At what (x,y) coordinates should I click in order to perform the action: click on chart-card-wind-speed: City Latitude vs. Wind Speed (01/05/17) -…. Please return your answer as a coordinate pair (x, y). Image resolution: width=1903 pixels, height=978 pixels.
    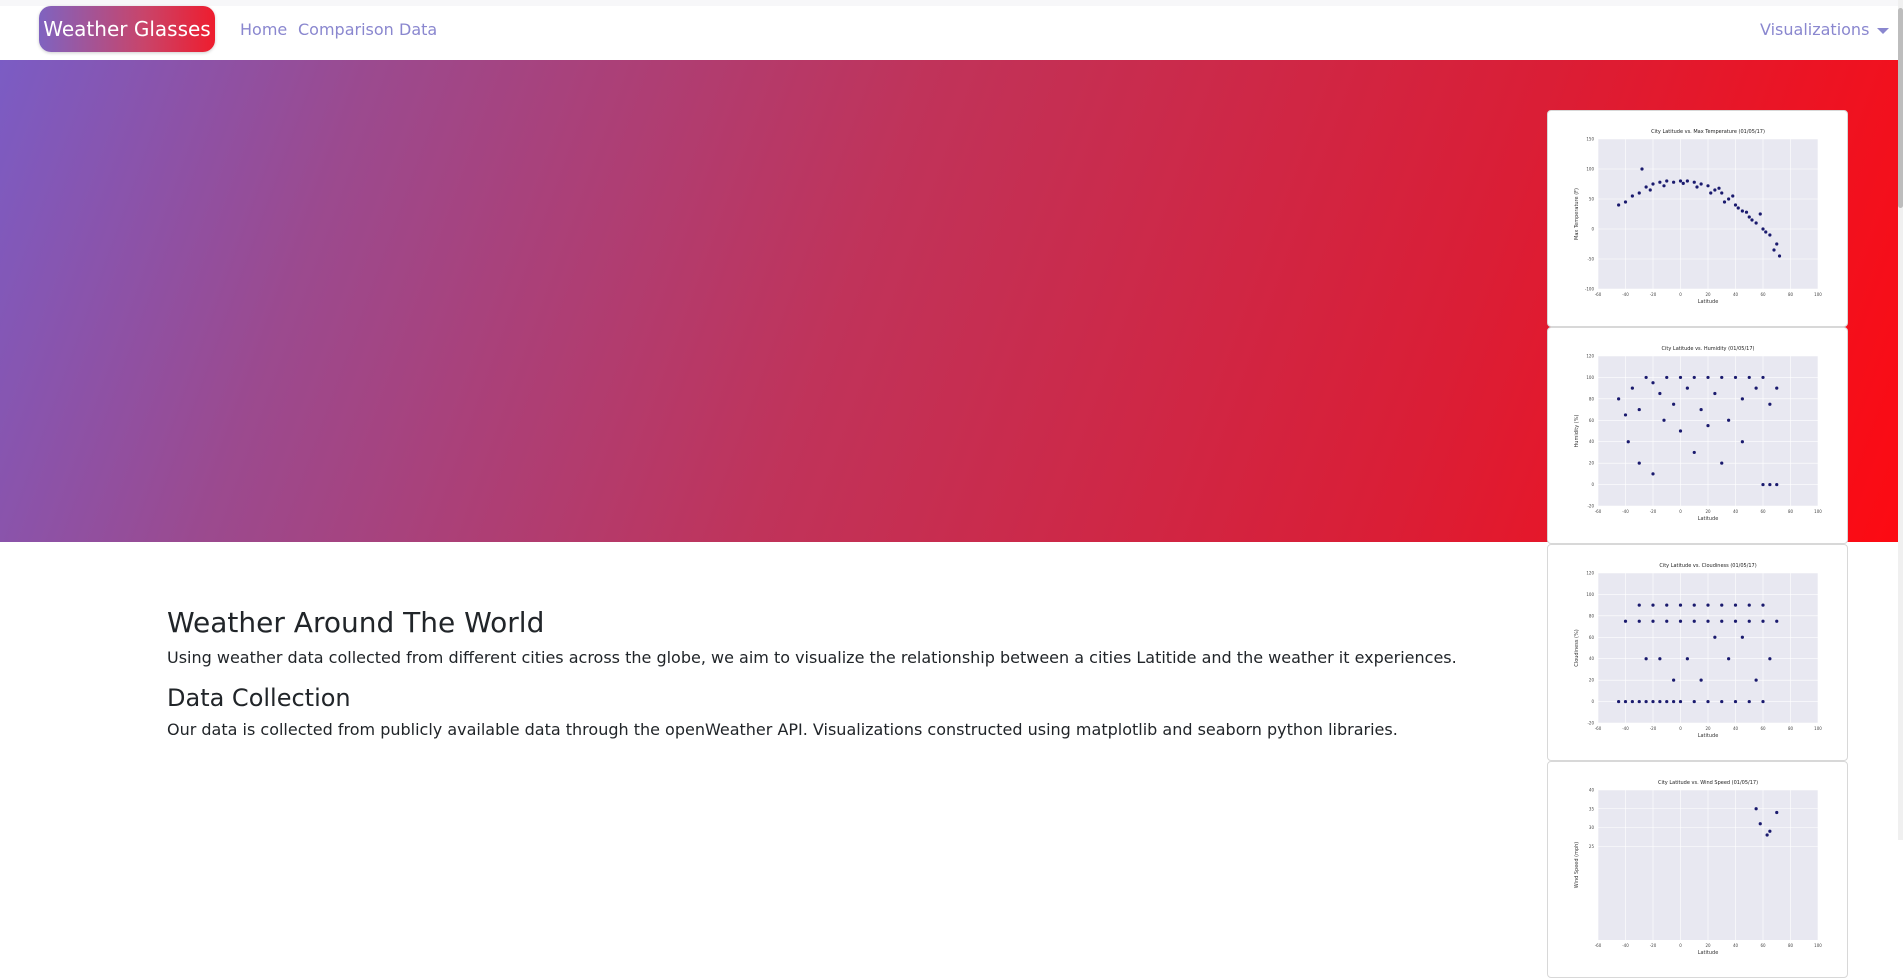
    Looking at the image, I should click on (1697, 869).